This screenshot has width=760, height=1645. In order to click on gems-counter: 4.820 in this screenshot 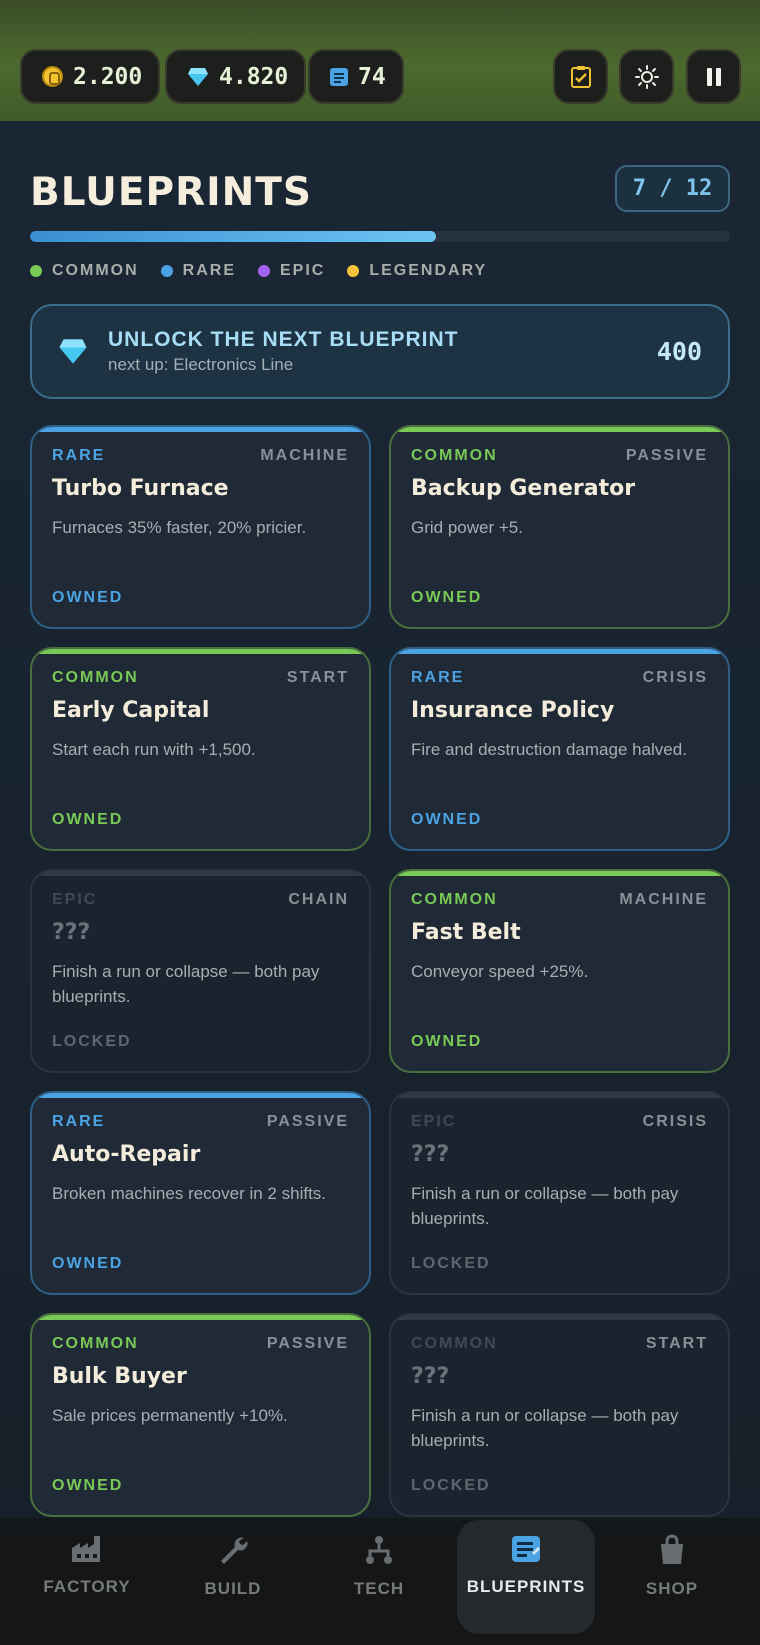, I will do `click(236, 76)`.